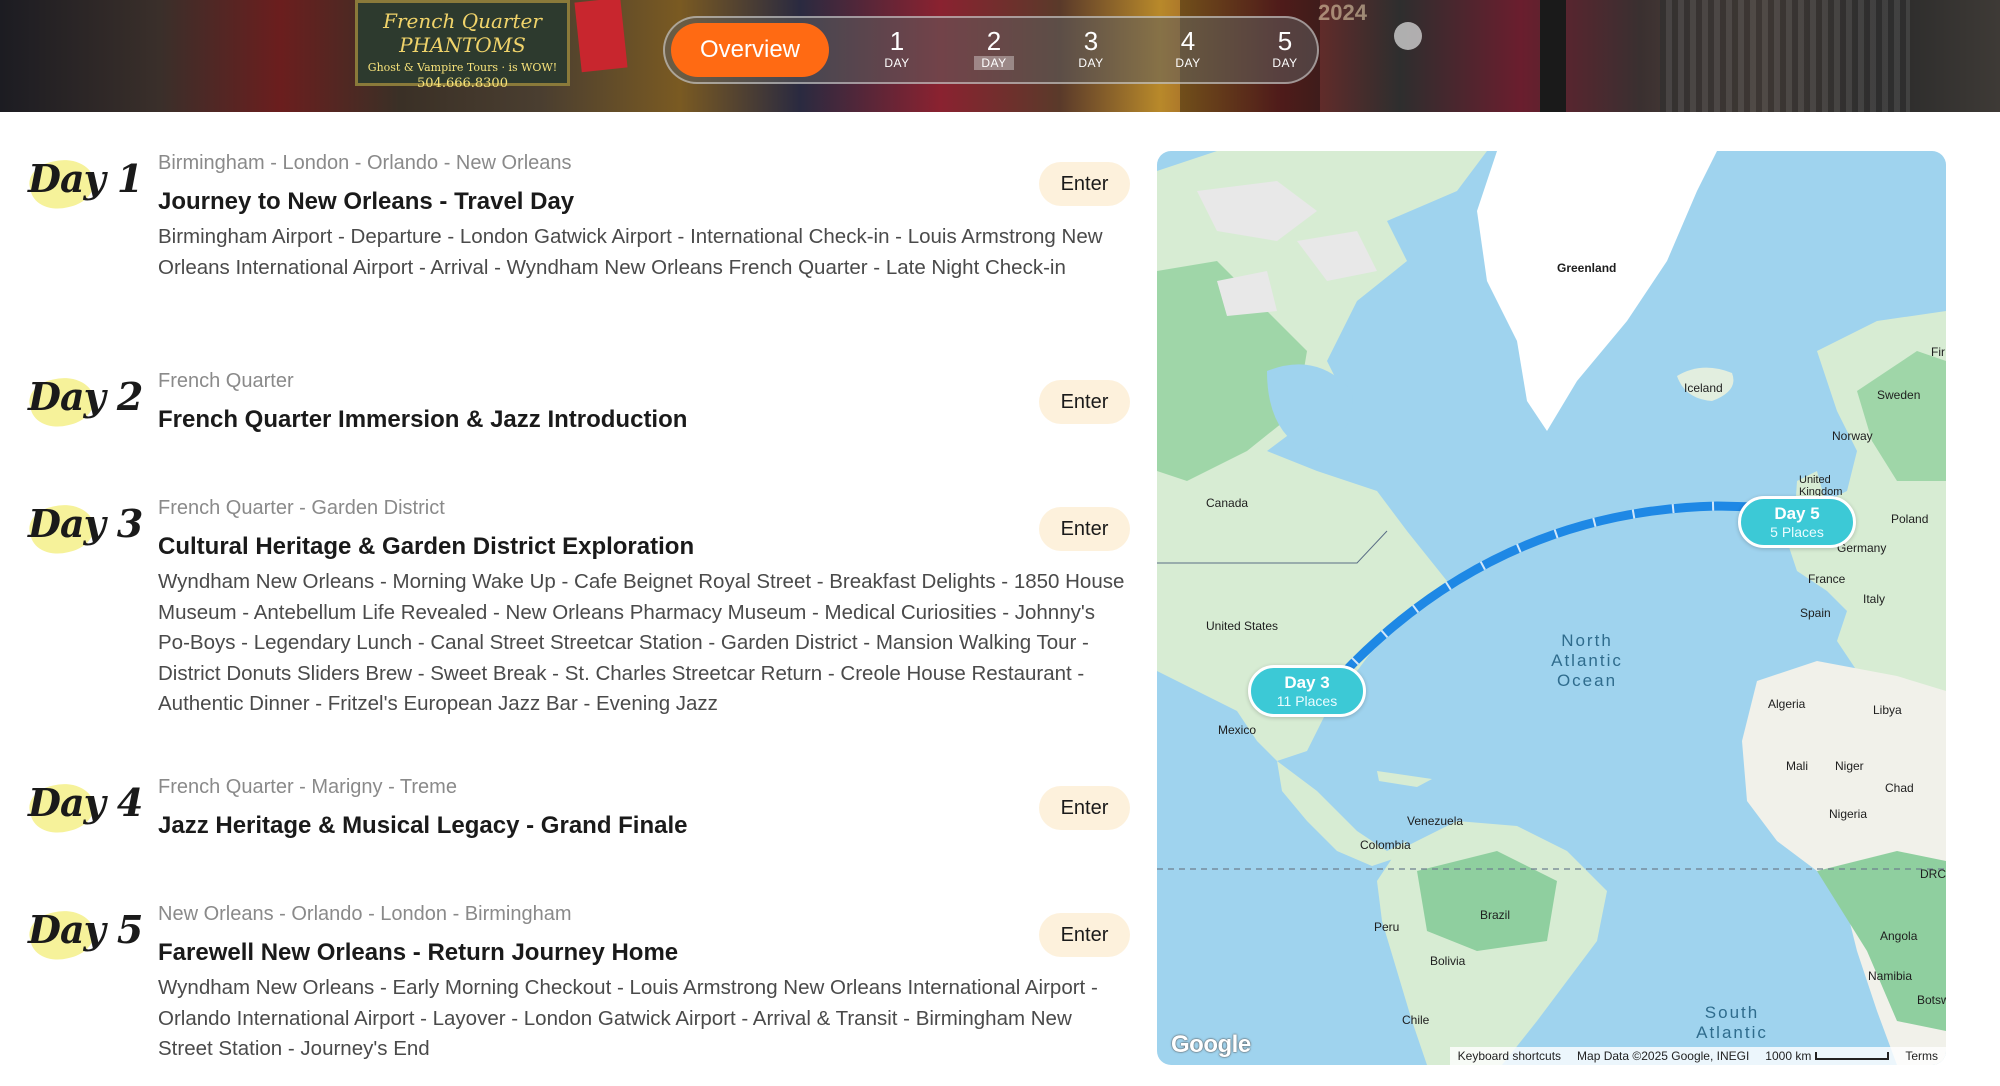 This screenshot has height=1086, width=2000. I want to click on keyboard-shortcuts-link: Keyboard shortcuts, so click(1509, 1056).